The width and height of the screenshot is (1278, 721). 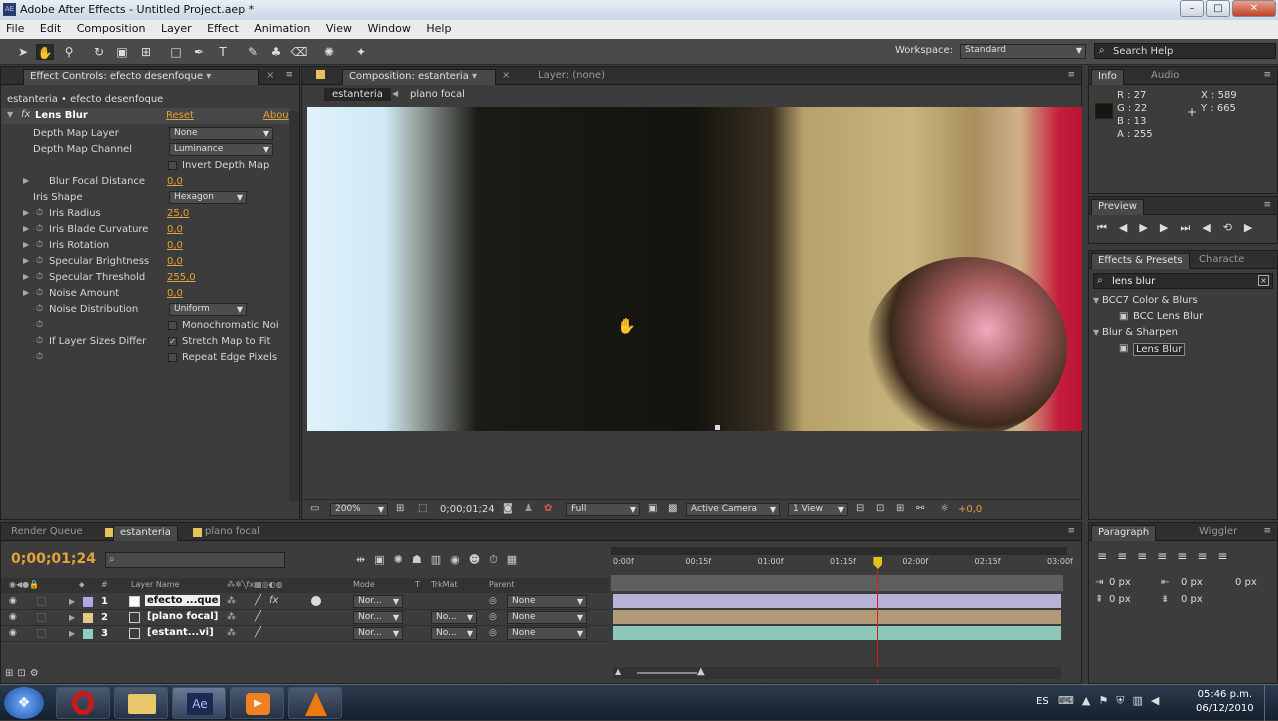 I want to click on align-left-icon: ≡, so click(x=1107, y=556).